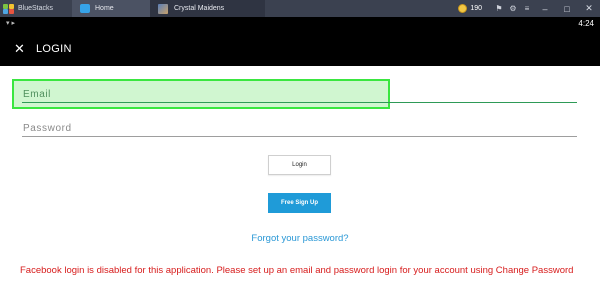  What do you see at coordinates (567, 9) in the screenshot?
I see `maximize-icon: □` at bounding box center [567, 9].